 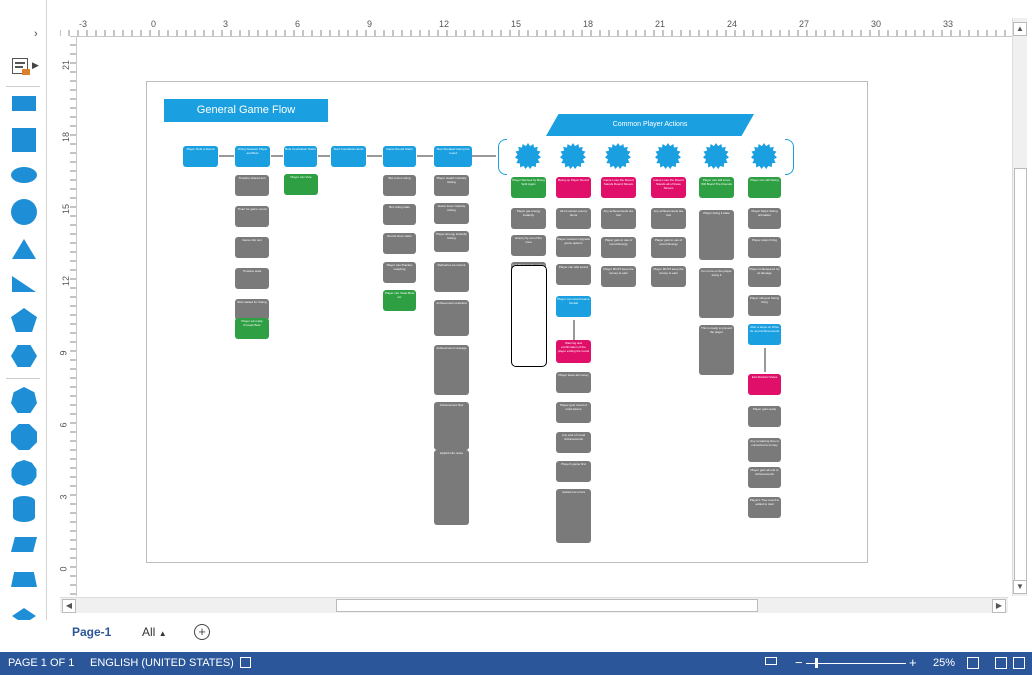 What do you see at coordinates (24, 544) in the screenshot?
I see `parallelogram-shape` at bounding box center [24, 544].